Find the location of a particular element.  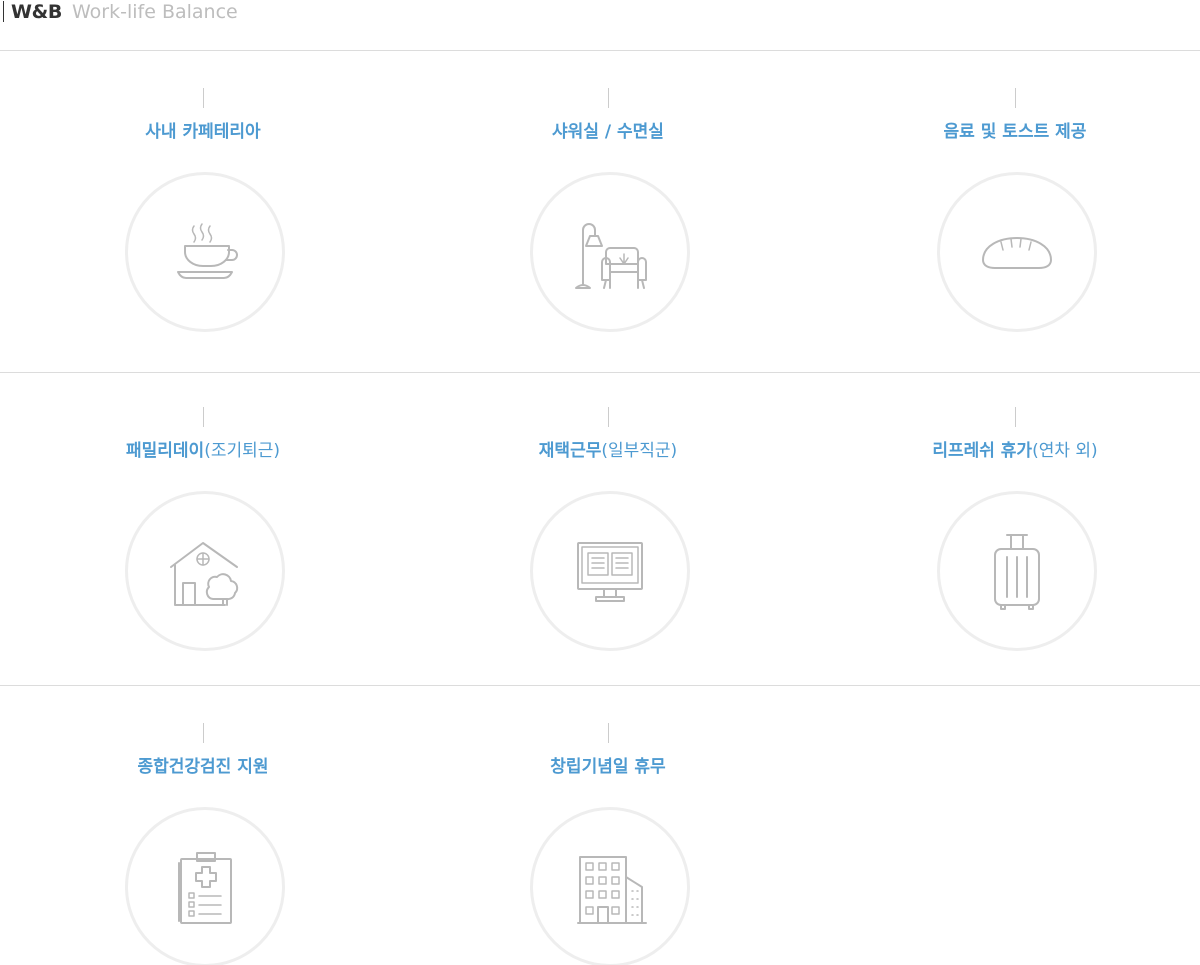

header-divider is located at coordinates (600, 50).